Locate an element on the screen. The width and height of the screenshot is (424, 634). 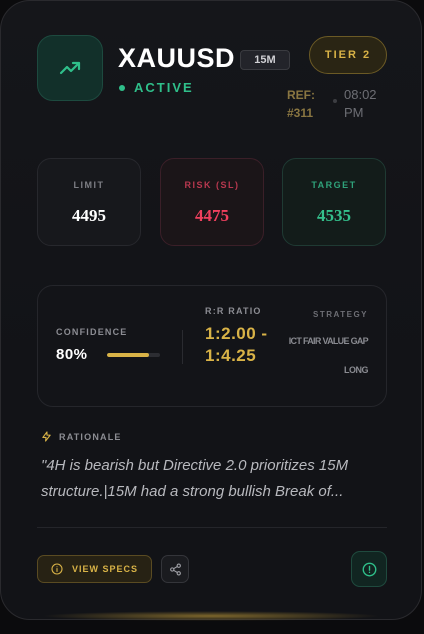
trending-up-icon is located at coordinates (70, 68).